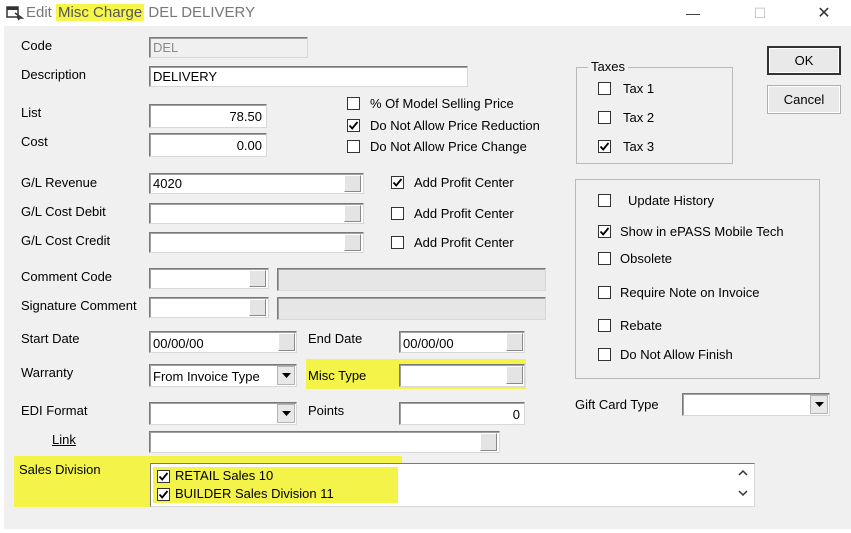 Image resolution: width=851 pixels, height=533 pixels. Describe the element at coordinates (63, 211) in the screenshot. I see `gl-cost-debit-label: G/L Cost Debit` at that location.